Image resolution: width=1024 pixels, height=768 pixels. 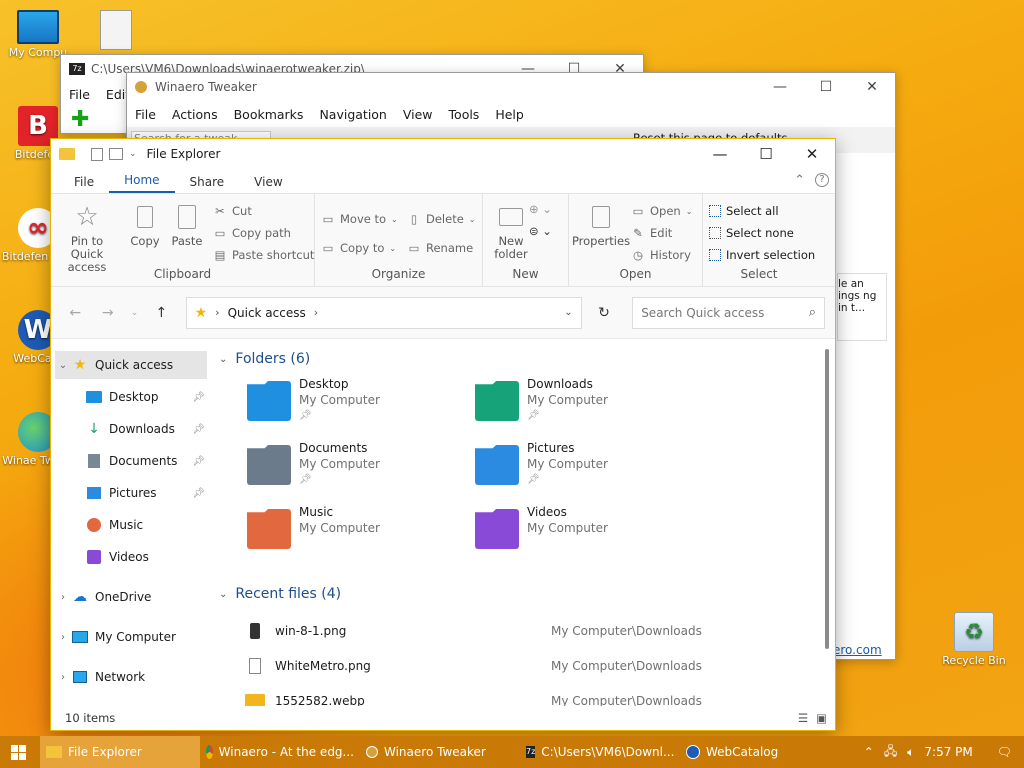 I want to click on recent-file-row: WhiteMetro.png My Computer\Downloads, so click(x=525, y=666).